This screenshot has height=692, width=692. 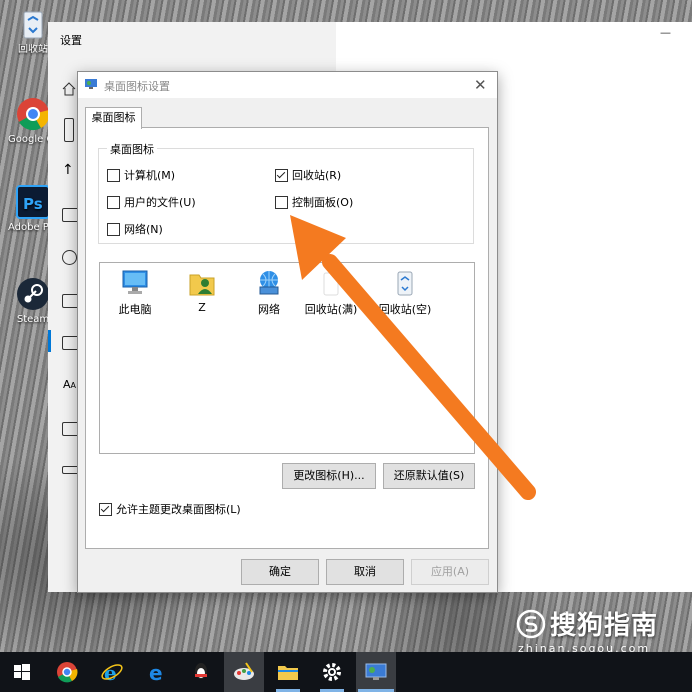 What do you see at coordinates (429, 377) in the screenshot?
I see `annotation-arrow-shaft` at bounding box center [429, 377].